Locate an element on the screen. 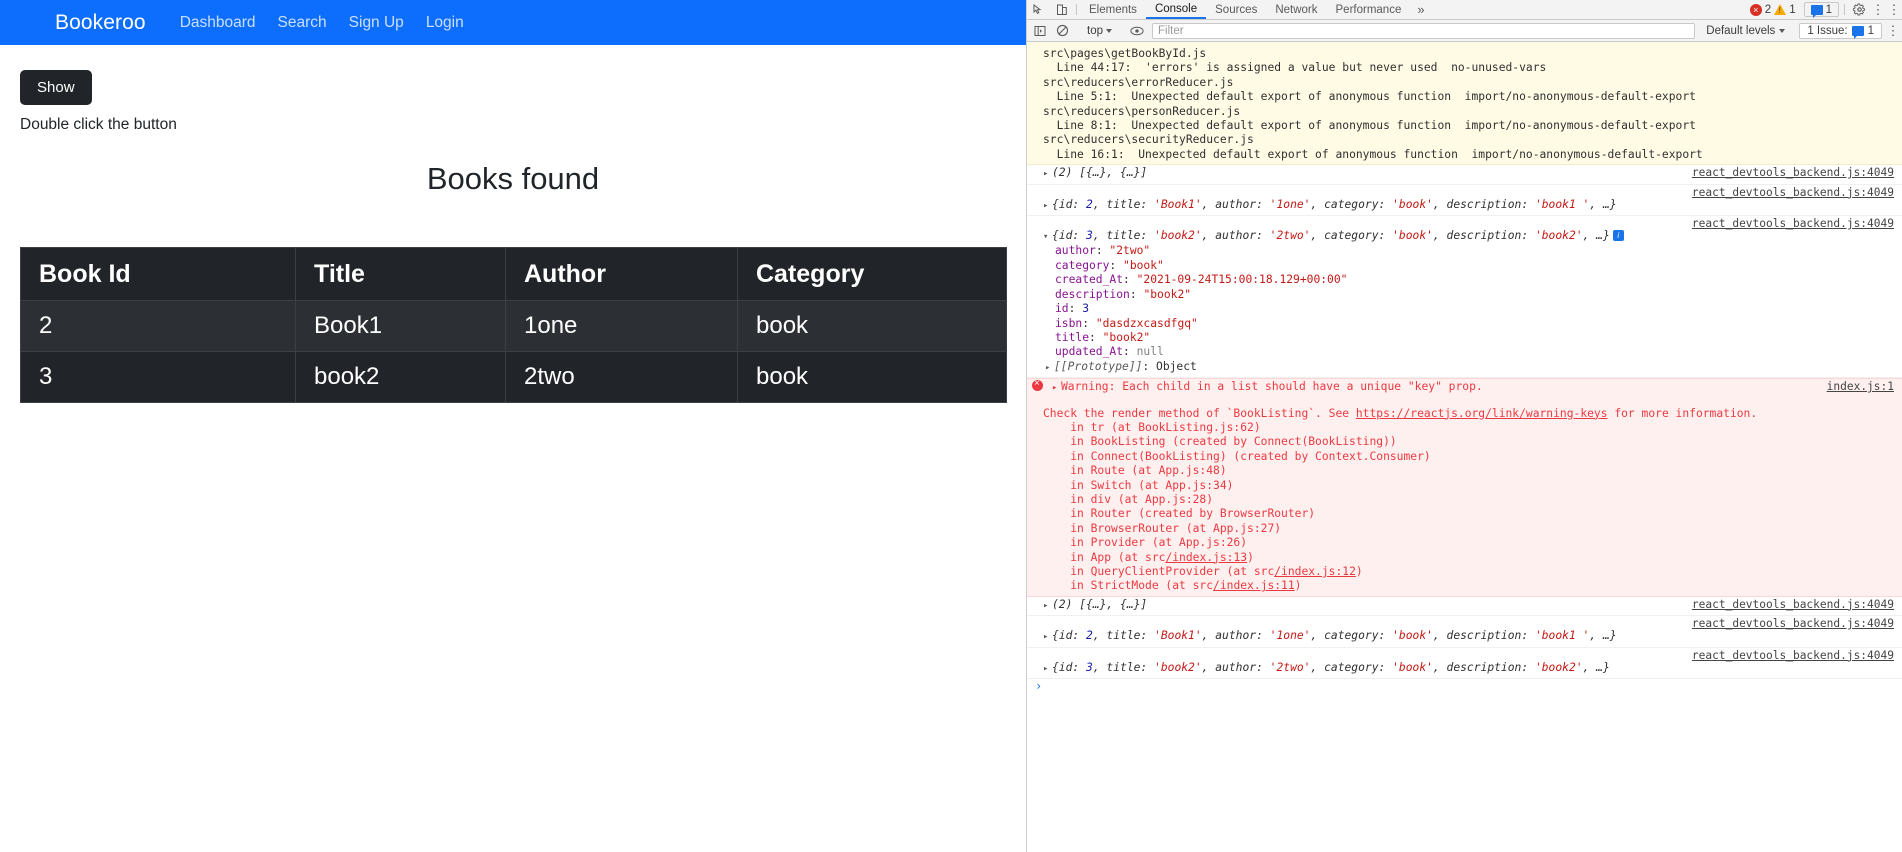 This screenshot has height=852, width=1902. collapse-arrow-icon: ▾ is located at coordinates (1047, 237).